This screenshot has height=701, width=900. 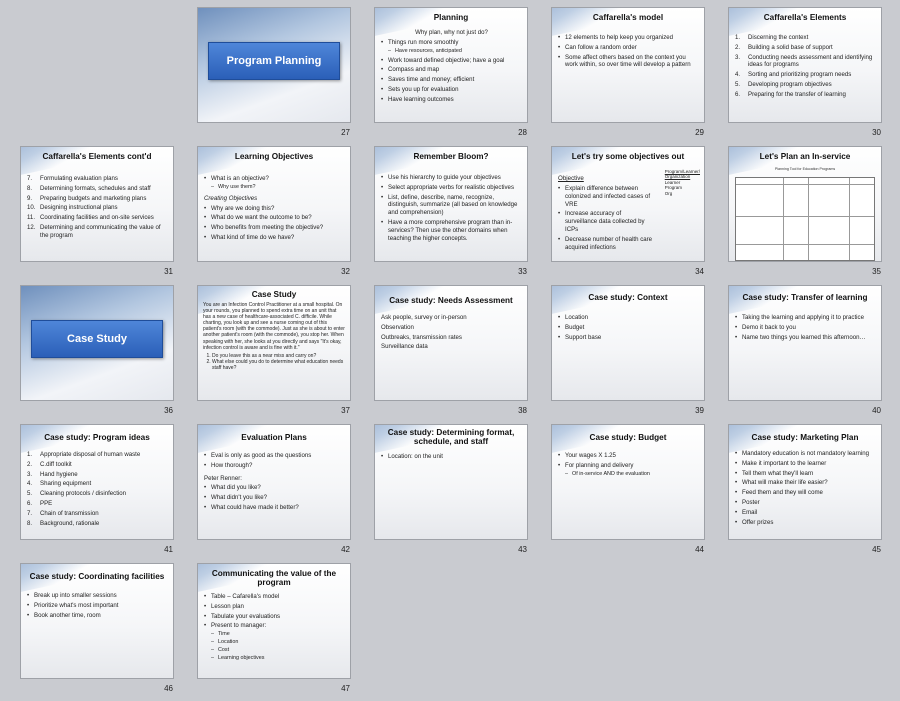 I want to click on bullet: Book another time, room, so click(x=97, y=616).